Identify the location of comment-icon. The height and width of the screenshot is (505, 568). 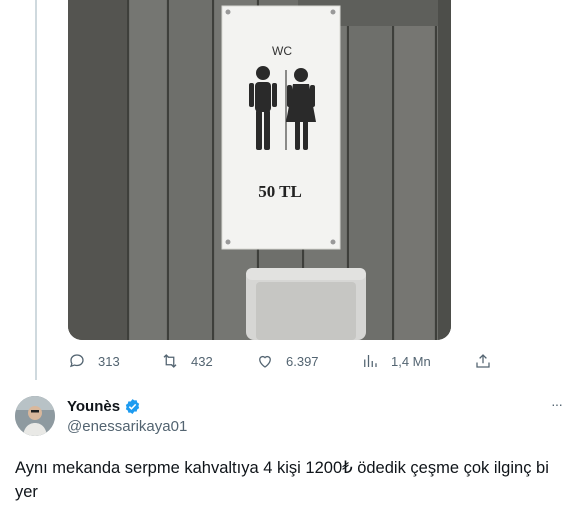
(76, 361).